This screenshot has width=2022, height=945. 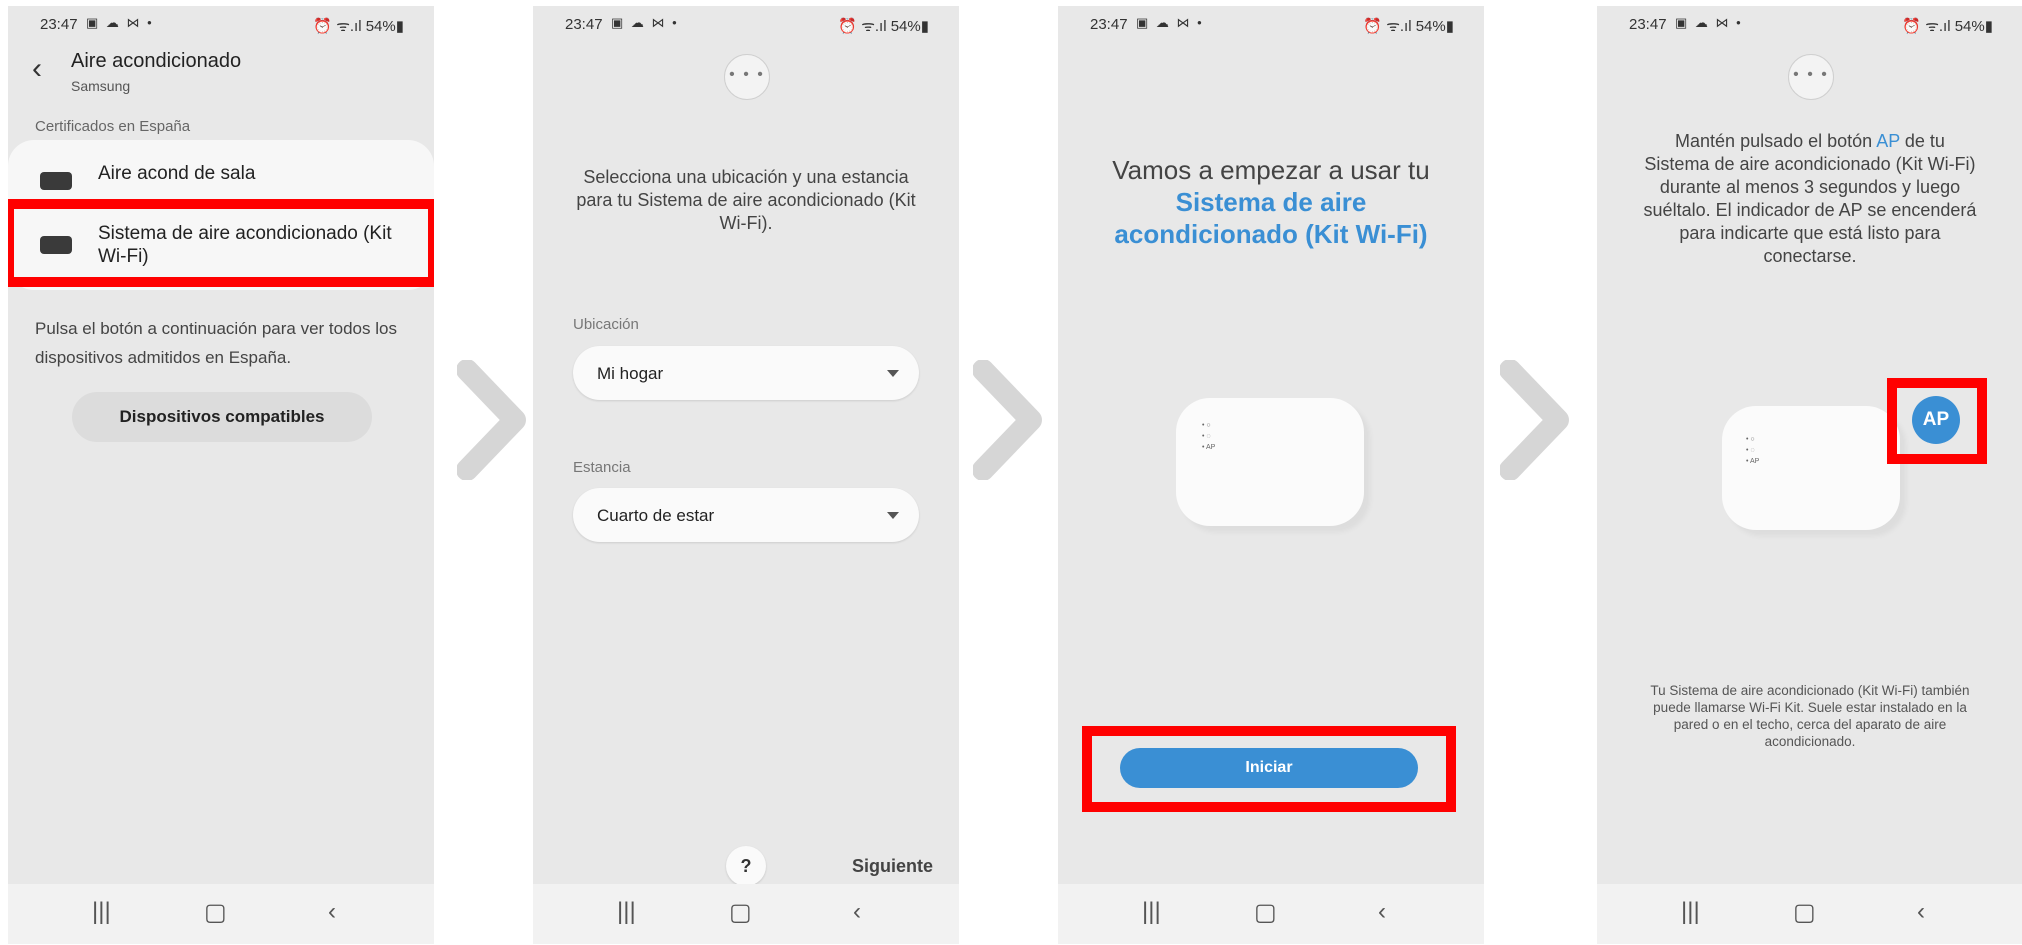 I want to click on ap-button-badge: AP, so click(x=1936, y=420).